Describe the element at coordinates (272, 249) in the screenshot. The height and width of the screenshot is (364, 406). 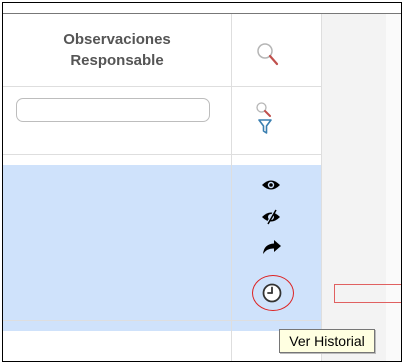
I see `share-arrow-icon` at that location.